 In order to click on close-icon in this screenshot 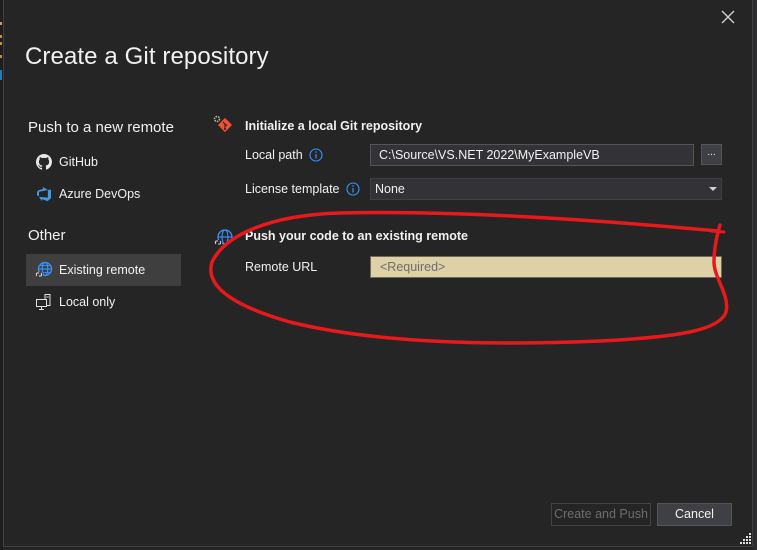, I will do `click(728, 17)`.